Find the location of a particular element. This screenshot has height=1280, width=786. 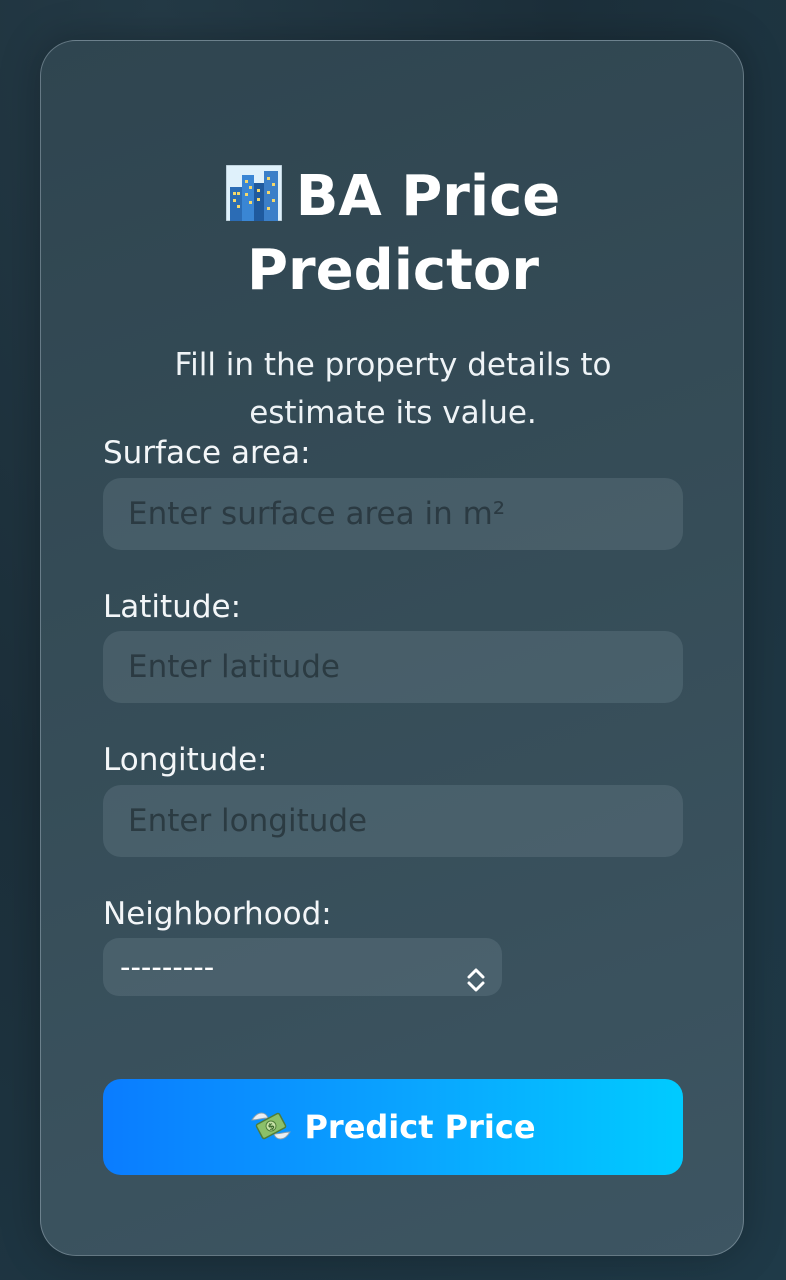

surface-area-placeholder: Enter surface area in m² is located at coordinates (317, 514).